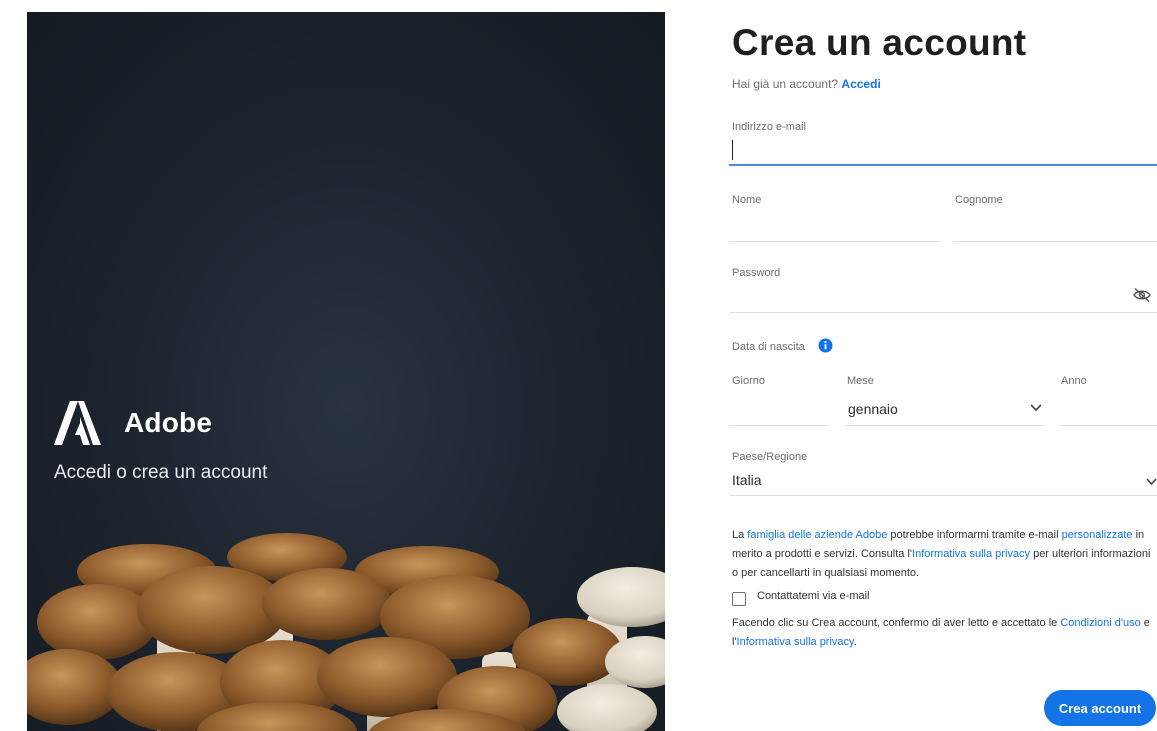 The image size is (1157, 731). What do you see at coordinates (945, 408) in the screenshot?
I see `month-select: gennaio` at bounding box center [945, 408].